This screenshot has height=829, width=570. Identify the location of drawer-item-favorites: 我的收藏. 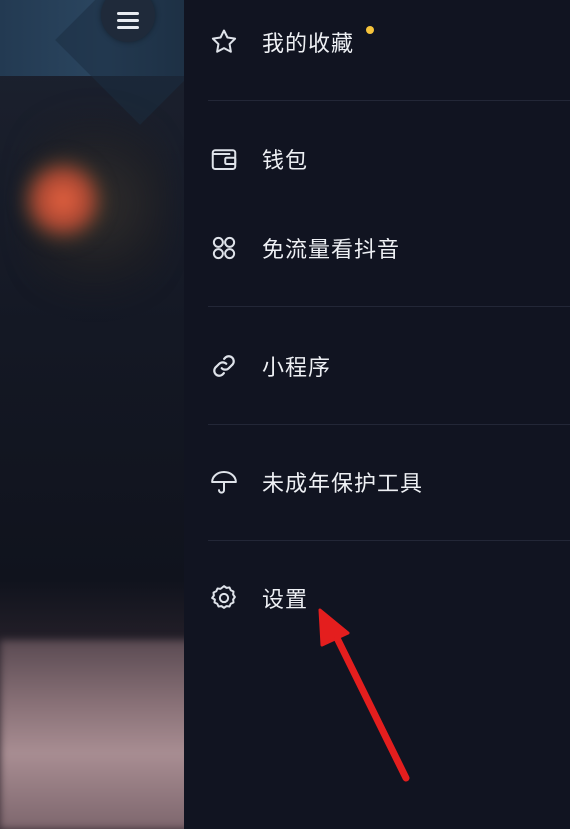
(281, 42).